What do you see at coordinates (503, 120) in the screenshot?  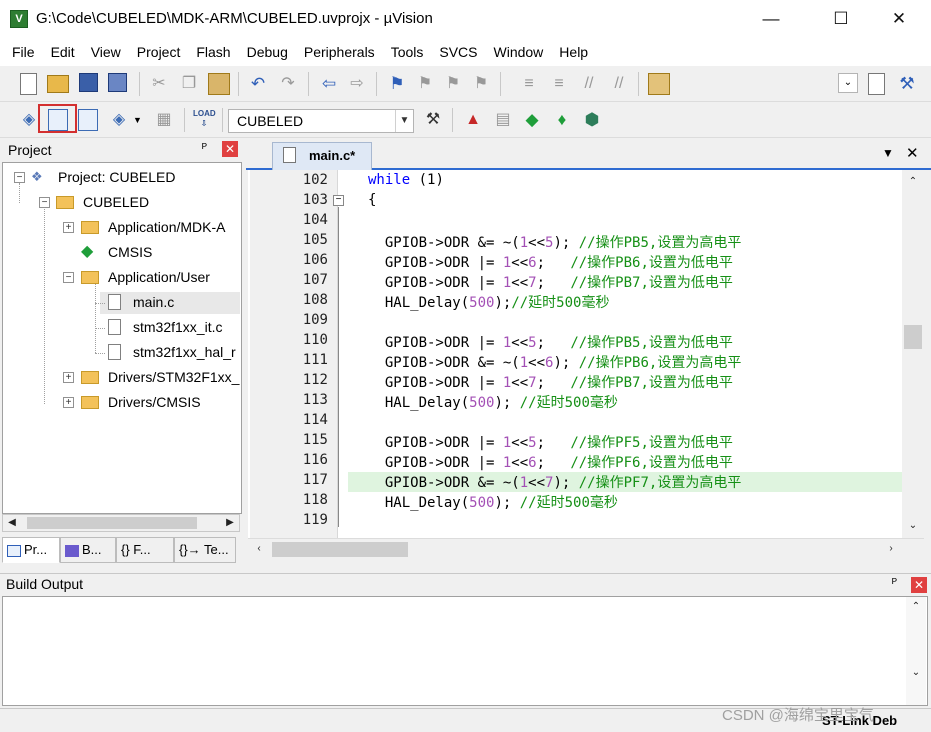 I see `select-software-packs-icon: ▤` at bounding box center [503, 120].